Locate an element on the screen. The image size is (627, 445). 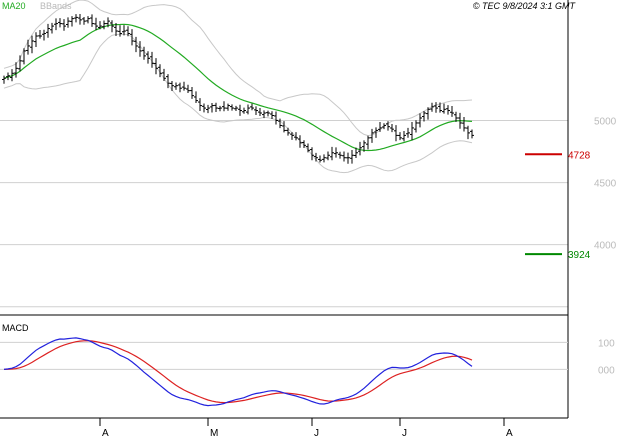
x-tick-label-4: A is located at coordinates (509, 433).